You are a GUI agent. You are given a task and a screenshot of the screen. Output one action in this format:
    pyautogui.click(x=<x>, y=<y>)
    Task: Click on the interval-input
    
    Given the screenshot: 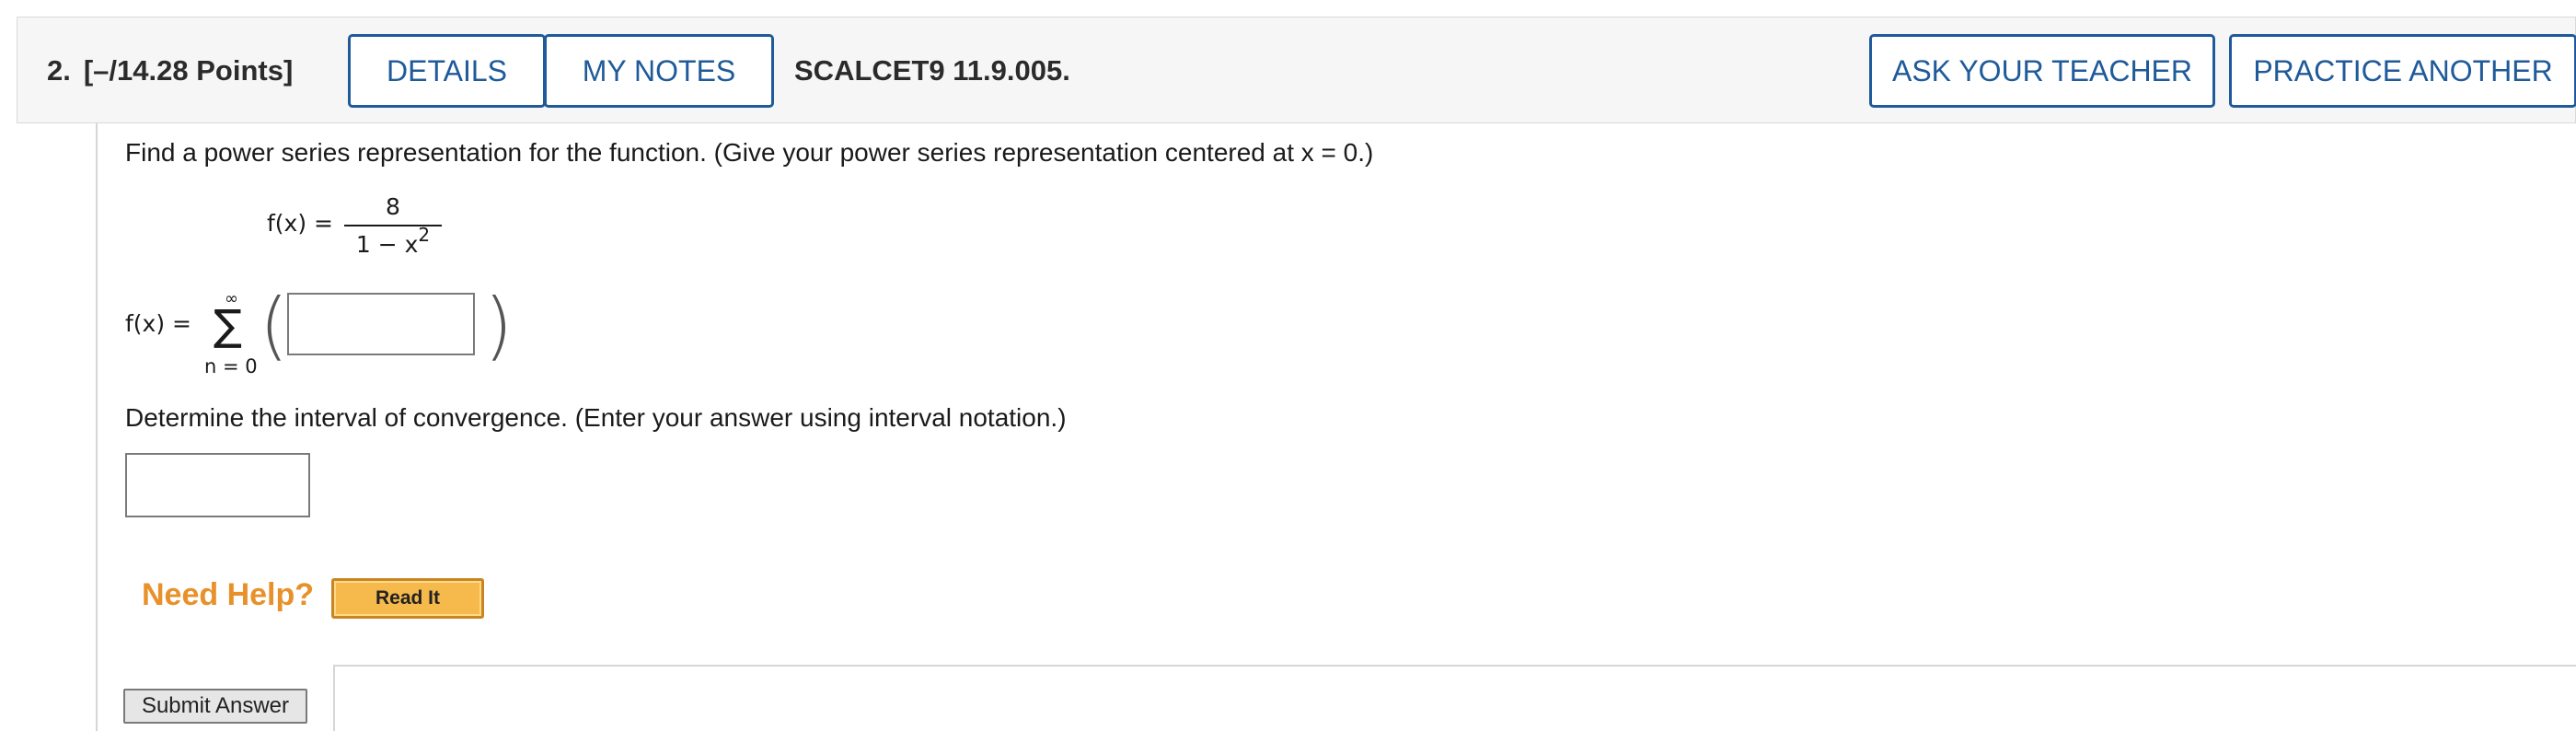 What is the action you would take?
    pyautogui.click(x=217, y=485)
    